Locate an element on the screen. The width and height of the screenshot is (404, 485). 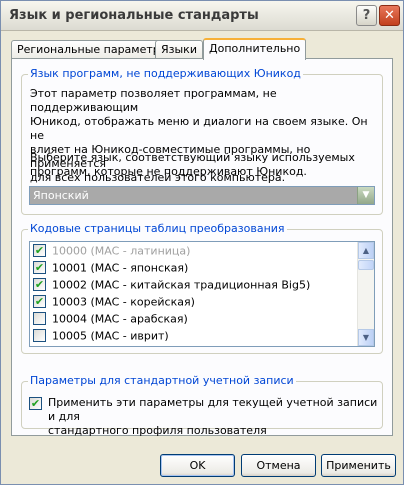
language-dropdown-value: Японский is located at coordinates (61, 195).